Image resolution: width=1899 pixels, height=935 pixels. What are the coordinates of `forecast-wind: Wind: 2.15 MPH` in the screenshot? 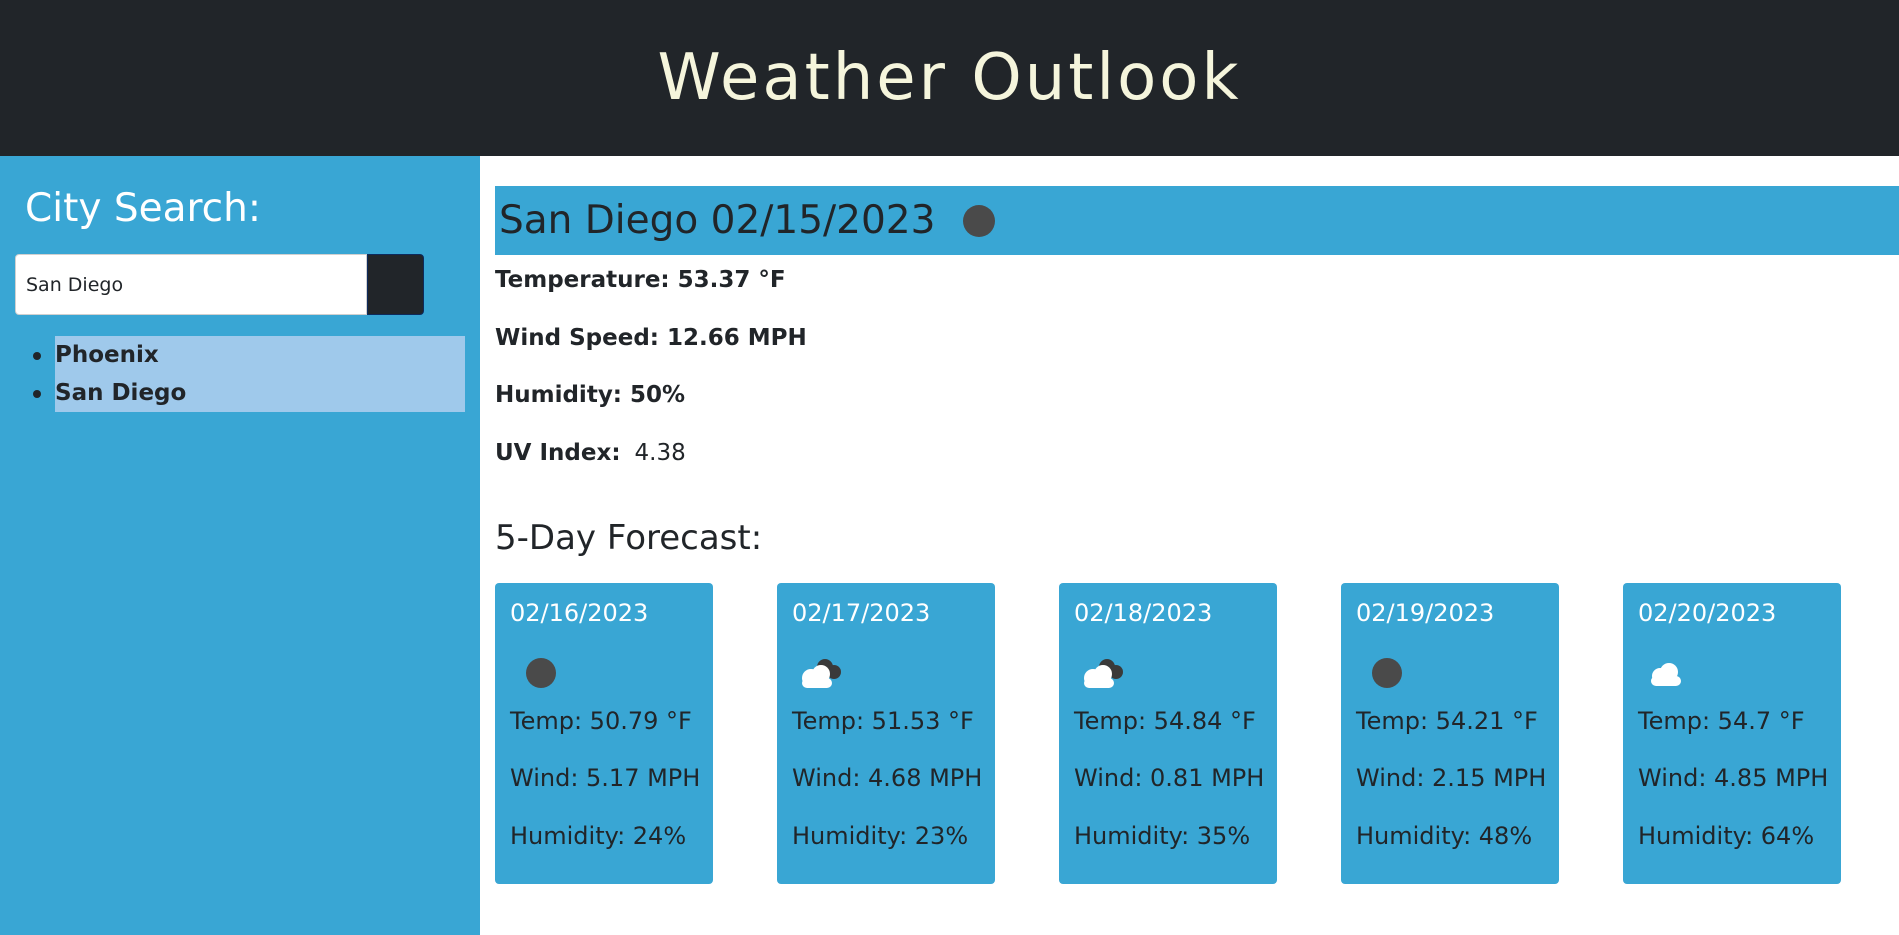 It's located at (1451, 778).